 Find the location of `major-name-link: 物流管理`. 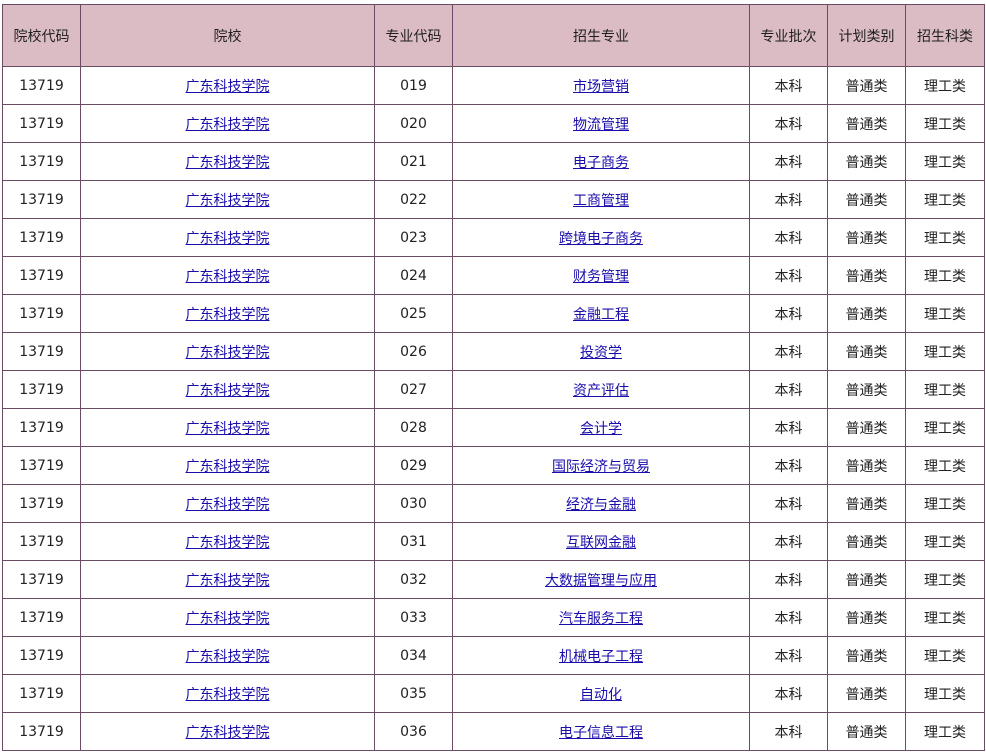

major-name-link: 物流管理 is located at coordinates (601, 125).